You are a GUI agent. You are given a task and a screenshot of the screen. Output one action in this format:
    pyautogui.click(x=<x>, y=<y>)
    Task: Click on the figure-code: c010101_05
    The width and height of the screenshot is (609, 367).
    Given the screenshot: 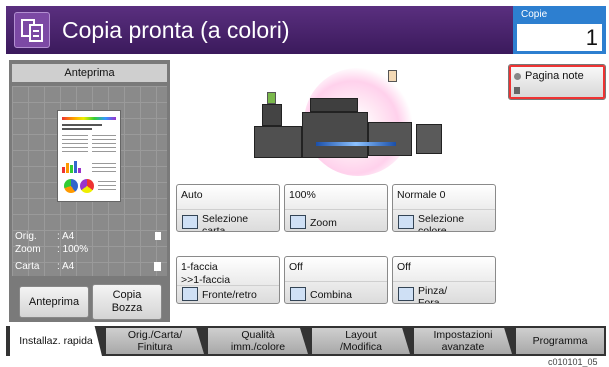 What is the action you would take?
    pyautogui.click(x=573, y=362)
    